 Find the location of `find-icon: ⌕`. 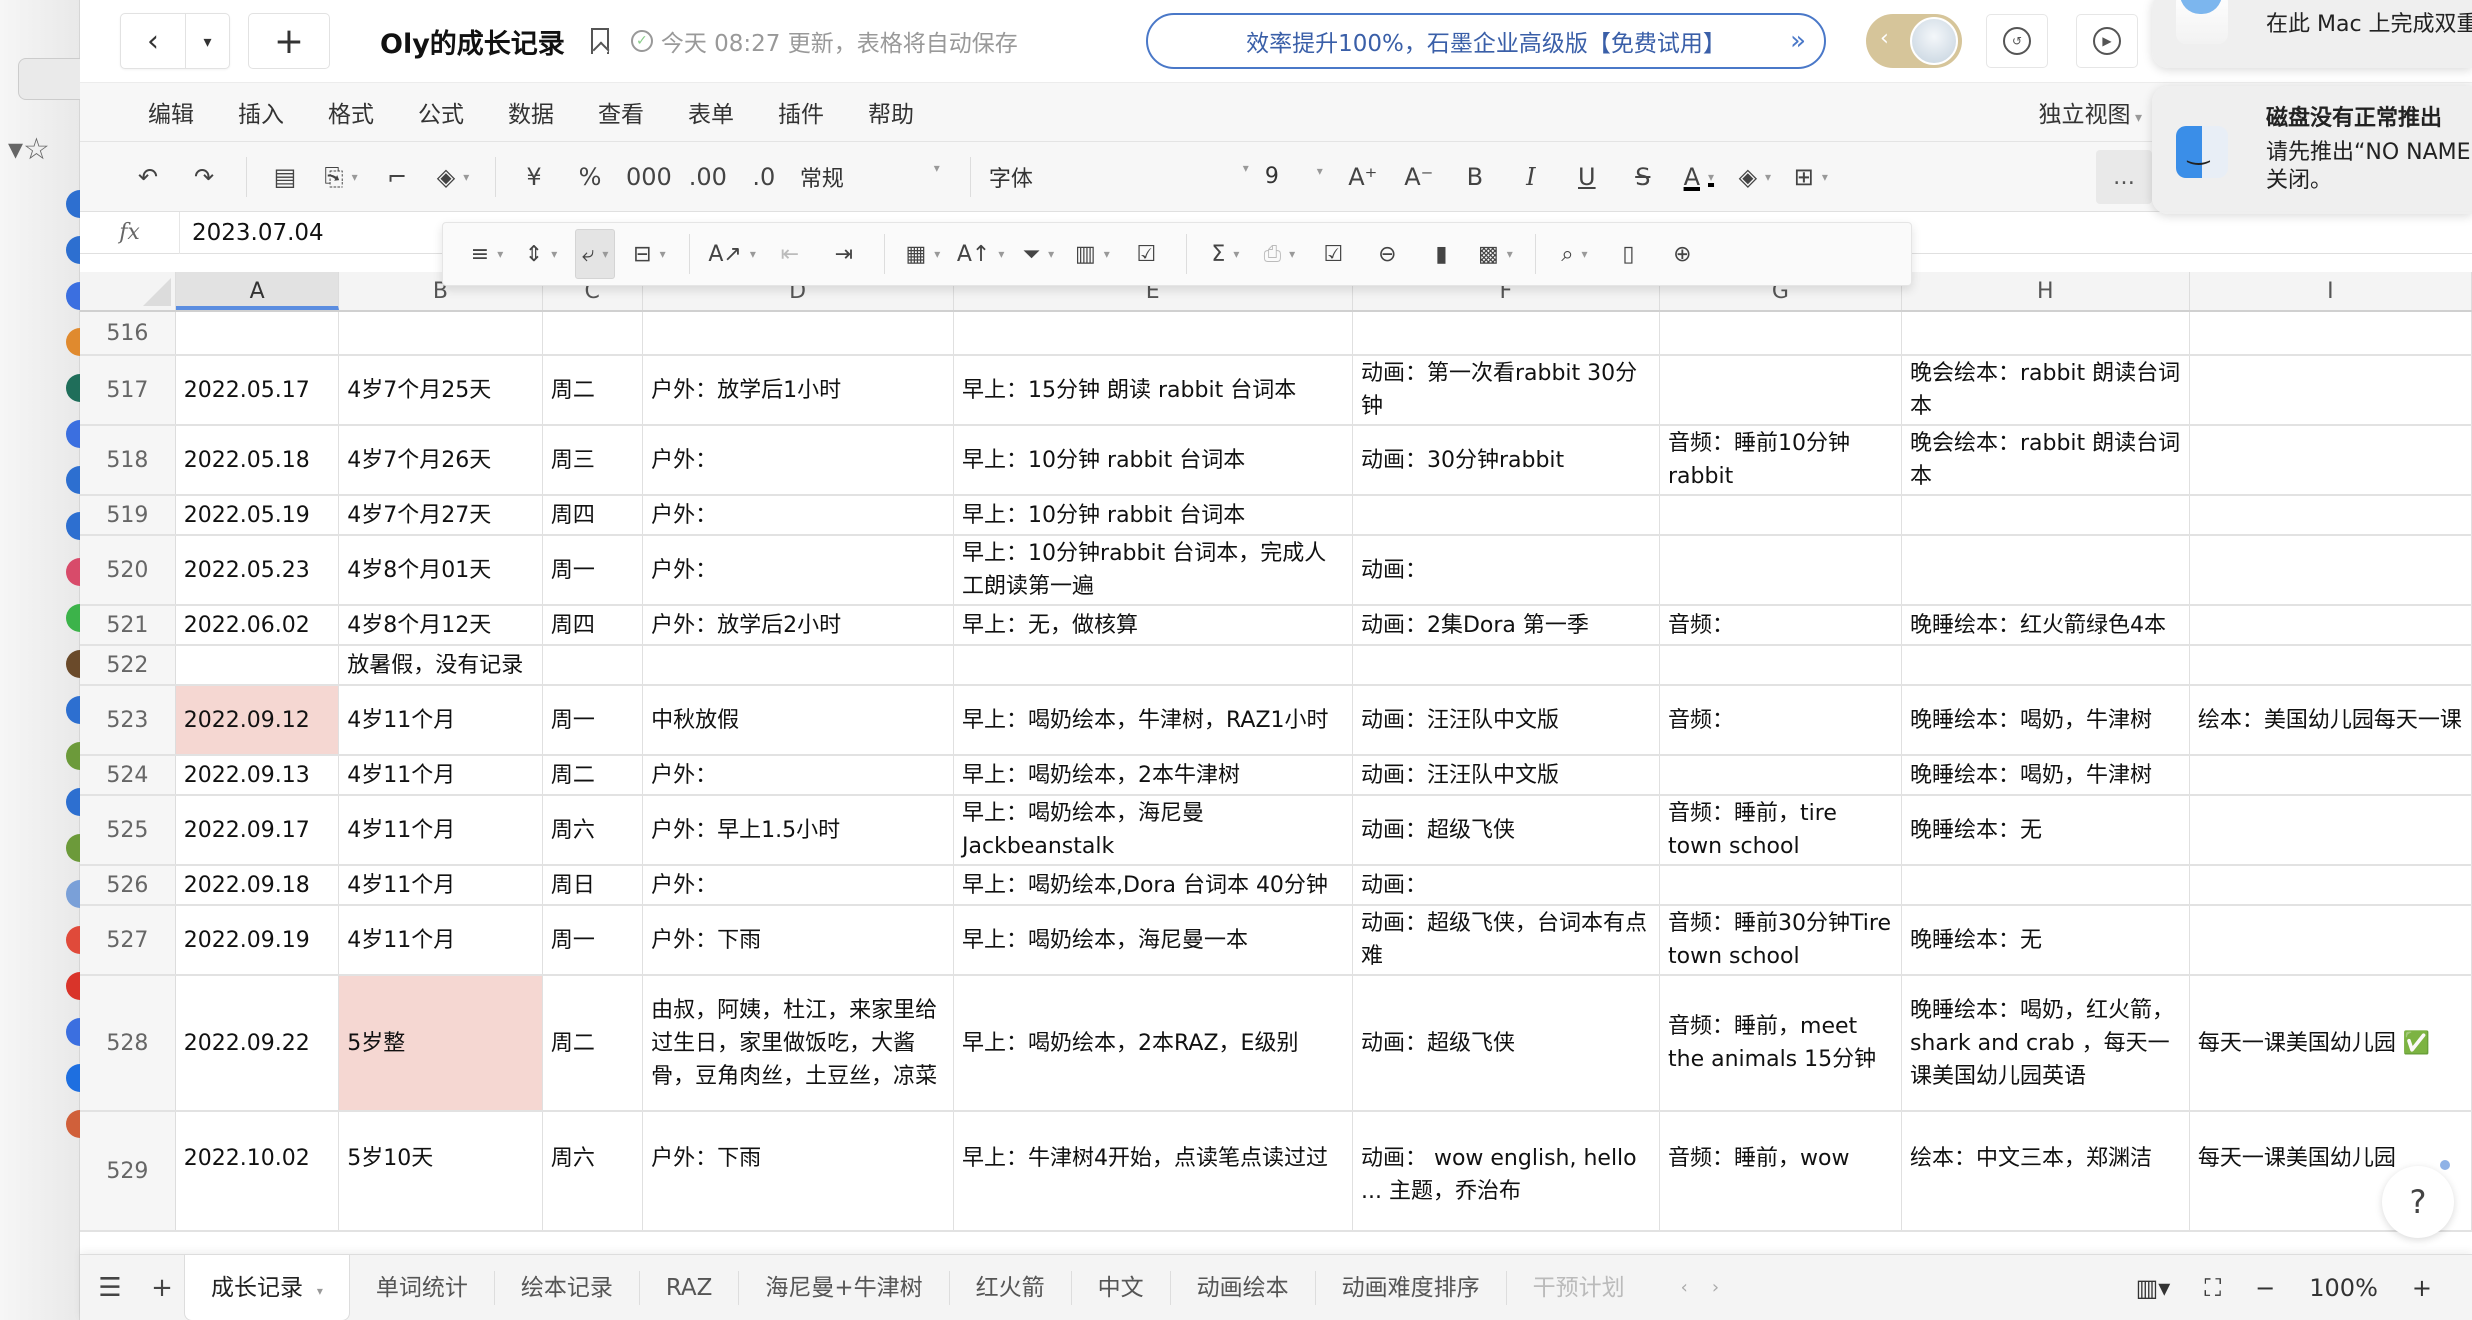

find-icon: ⌕ is located at coordinates (1574, 254).